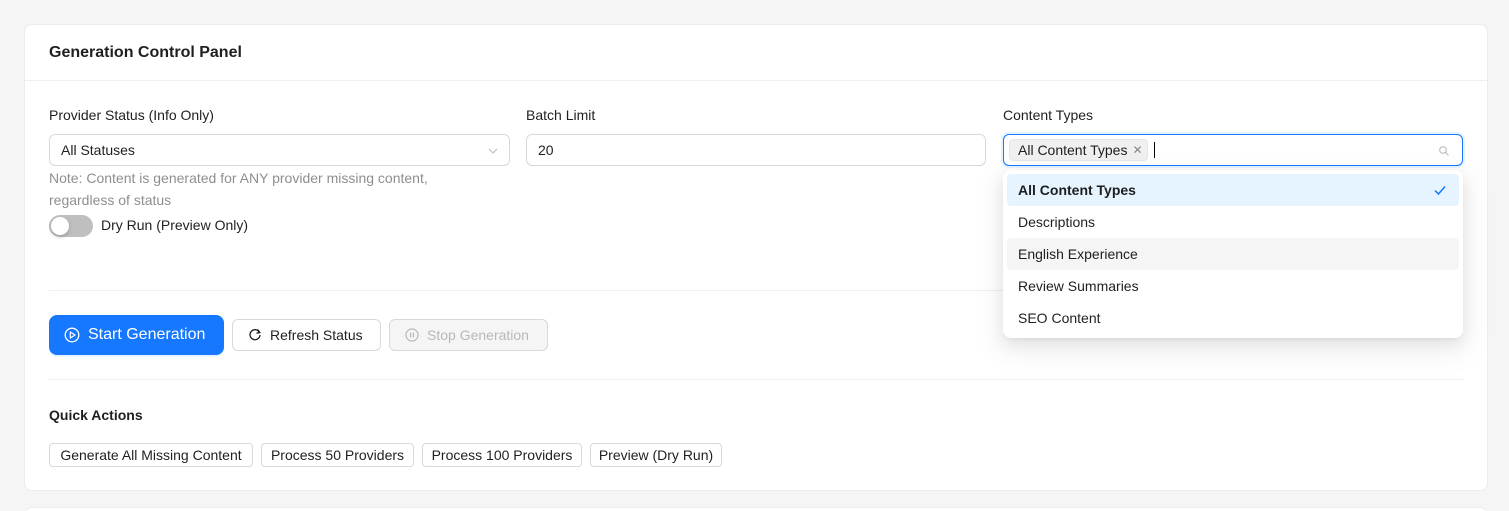 This screenshot has width=1509, height=511. What do you see at coordinates (1444, 151) in the screenshot?
I see `search-icon` at bounding box center [1444, 151].